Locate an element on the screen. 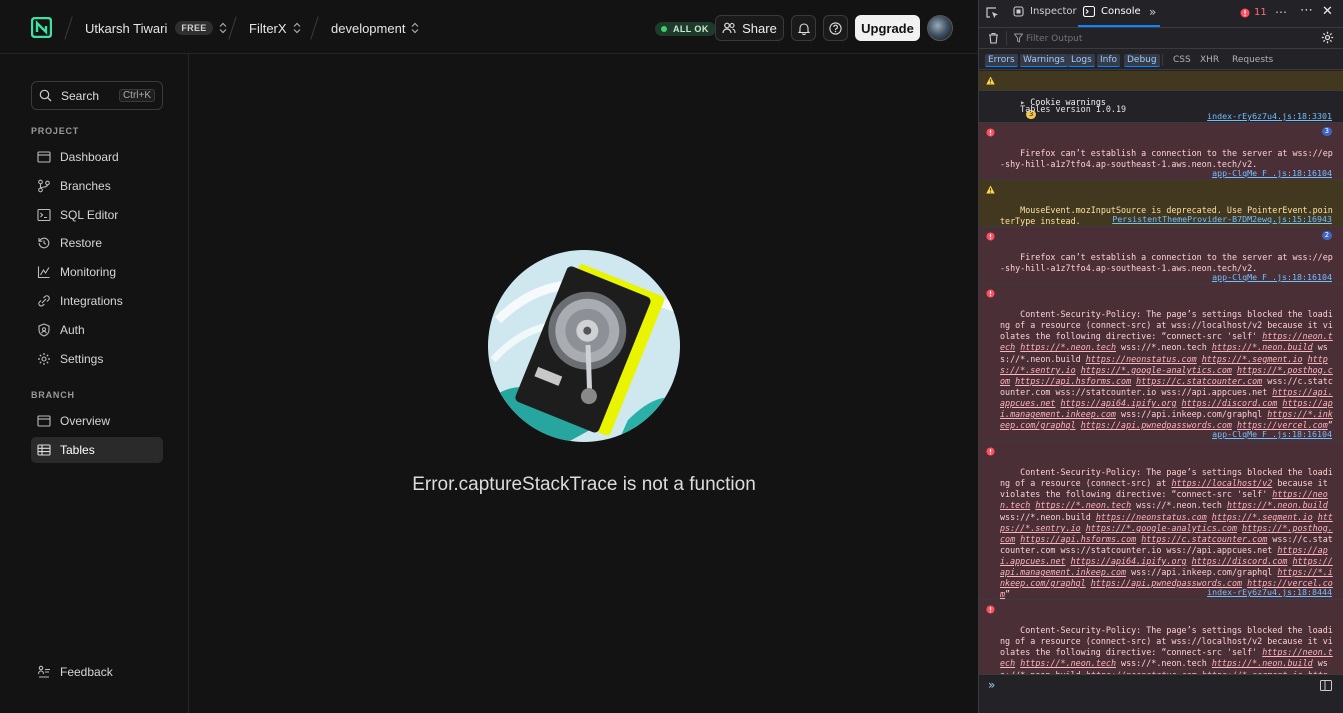 This screenshot has height=713, width=1343. tab-console: Console is located at coordinates (1112, 11).